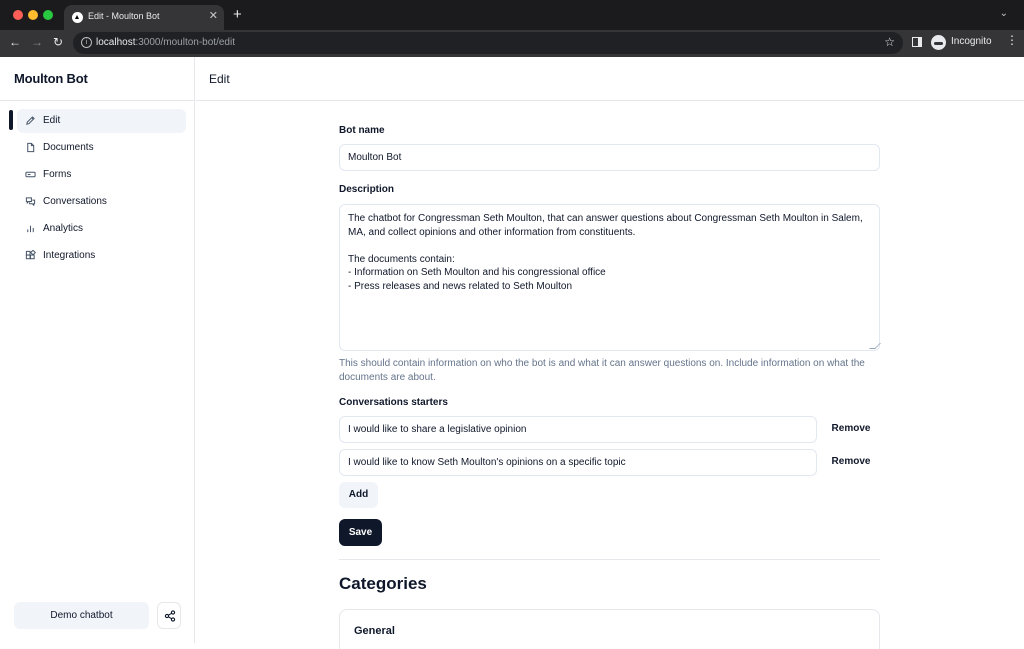 The height and width of the screenshot is (649, 1024). I want to click on sidebar-item-label: Edit, so click(52, 120).